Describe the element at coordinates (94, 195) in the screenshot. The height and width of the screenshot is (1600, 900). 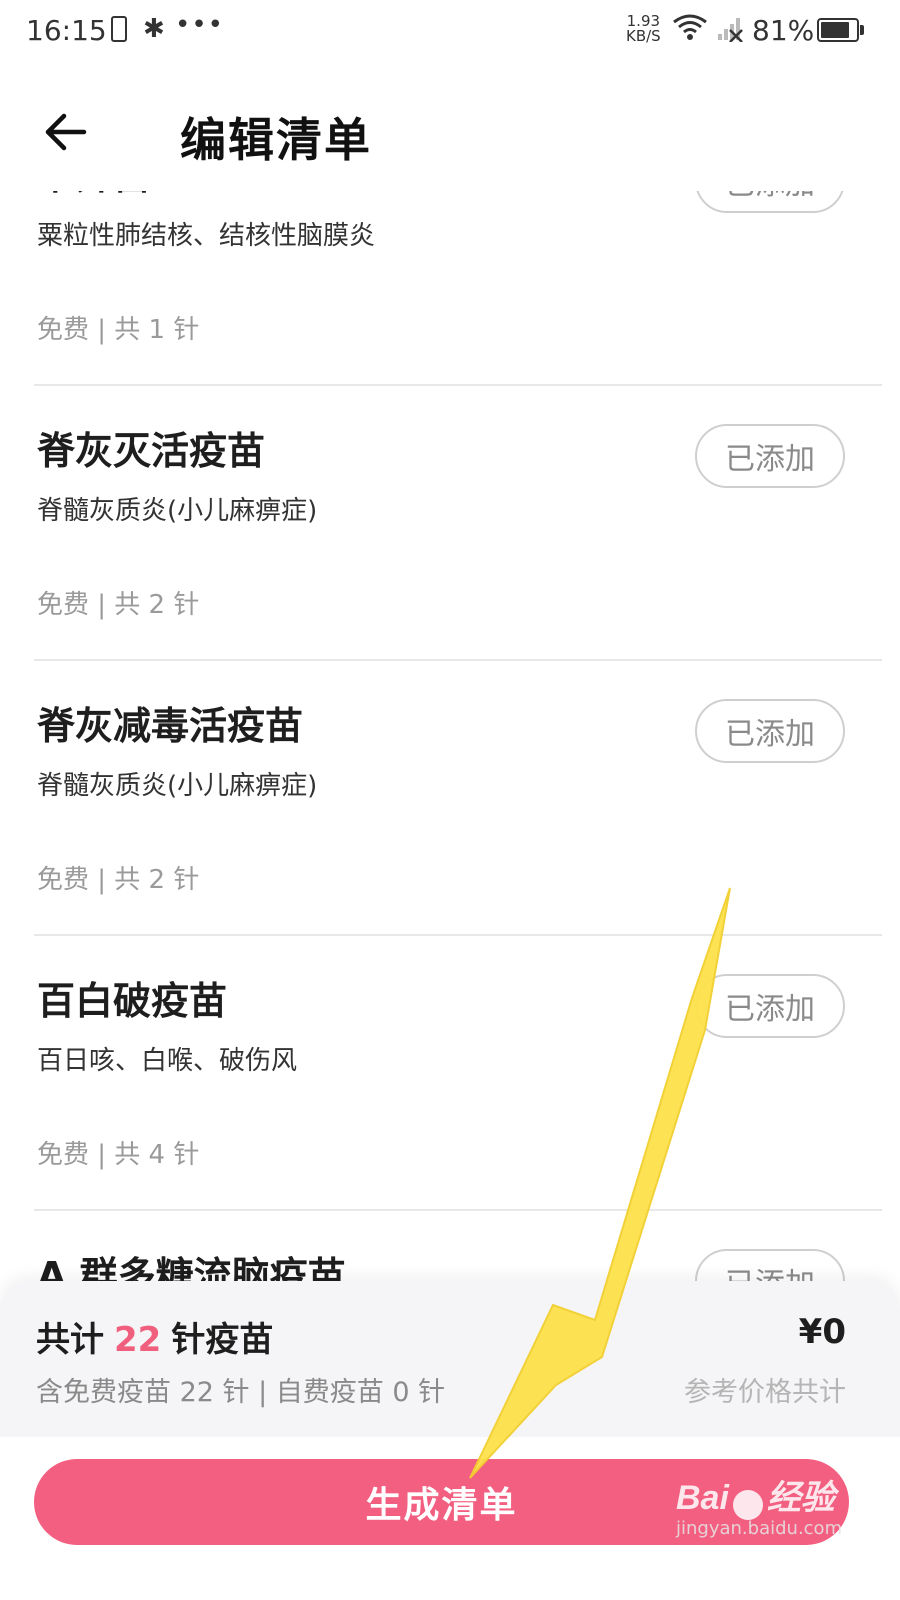
I see `vaccine-name: 卡介苗` at that location.